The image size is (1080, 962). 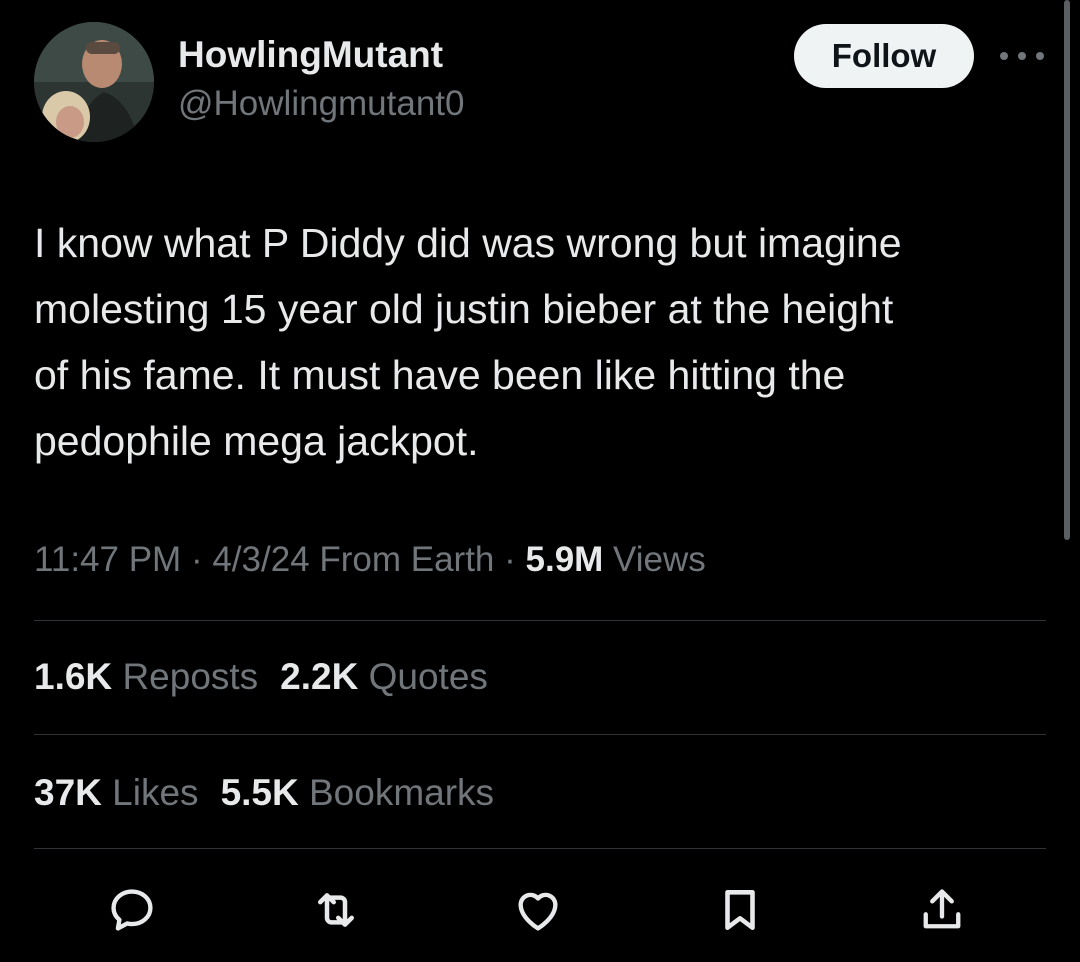 I want to click on bookmark-button, so click(x=740, y=910).